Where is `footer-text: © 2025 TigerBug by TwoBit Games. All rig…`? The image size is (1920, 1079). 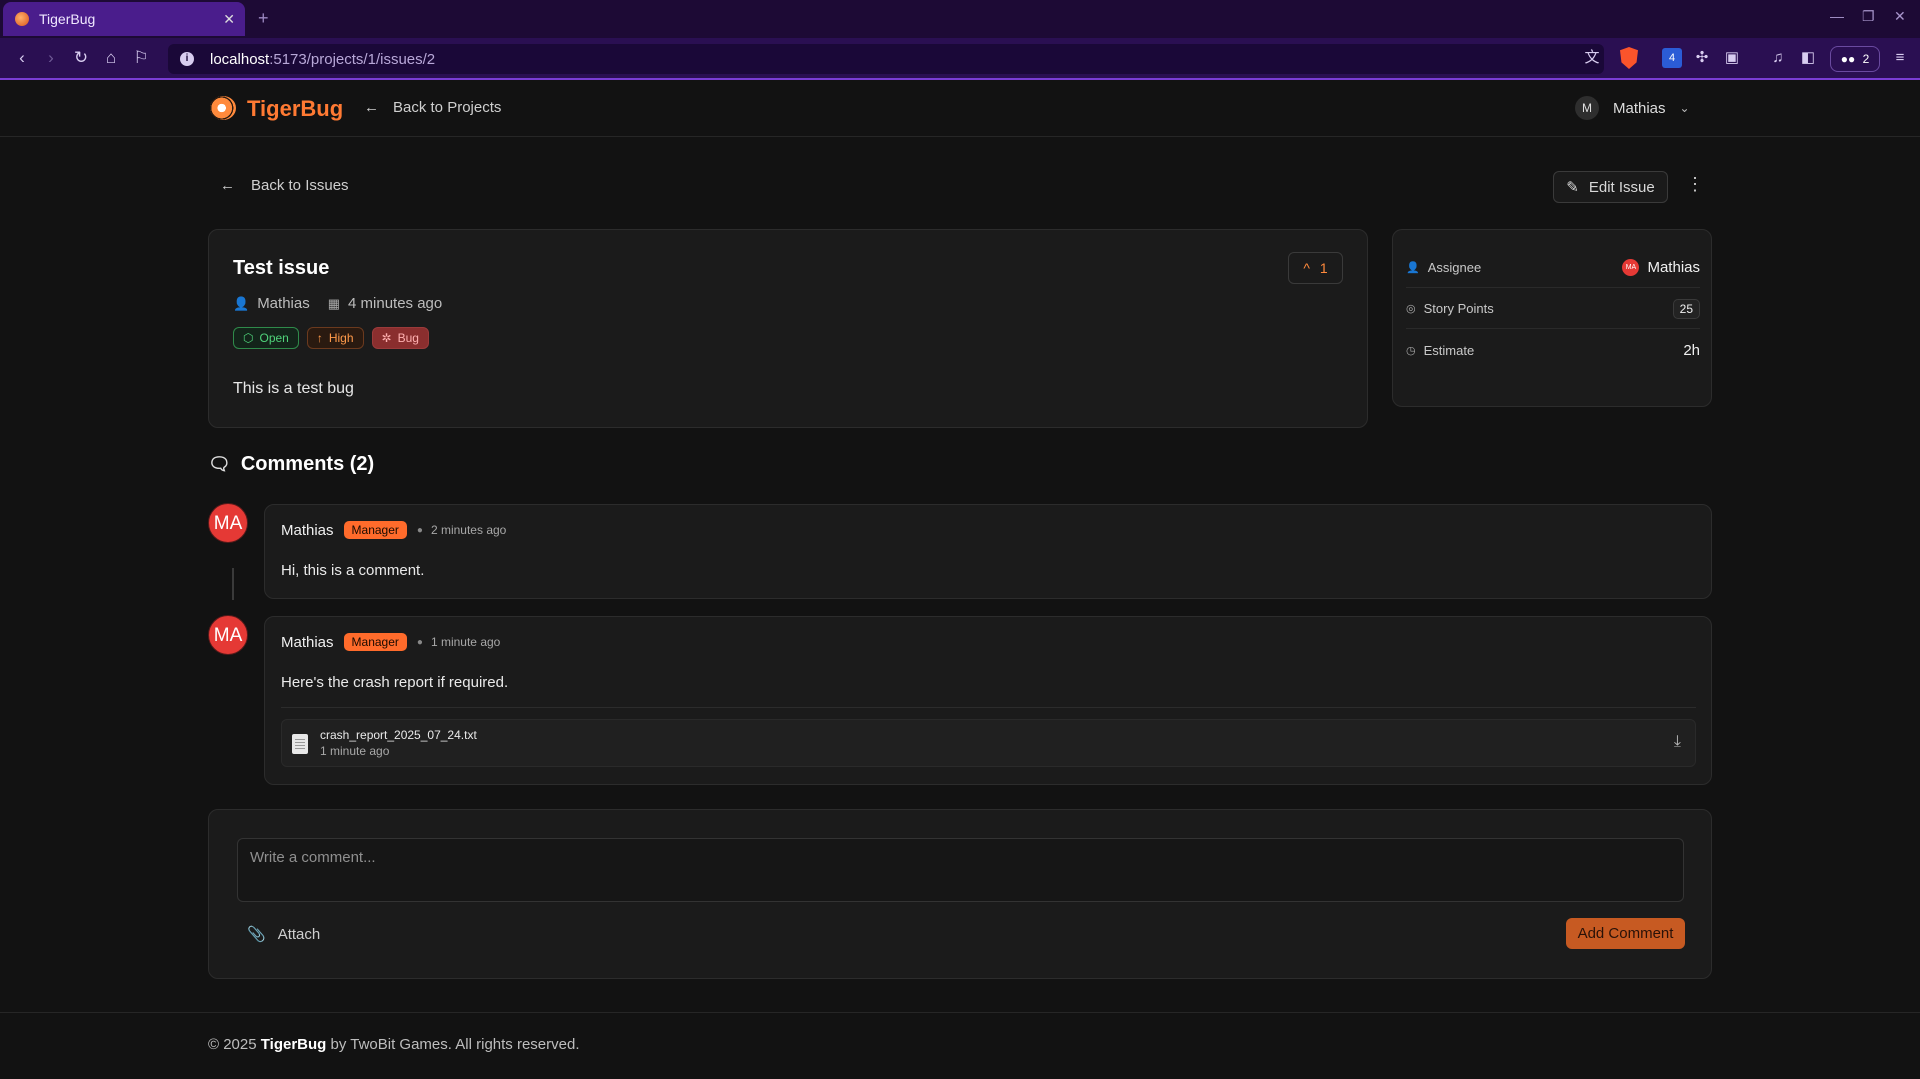
footer-text: © 2025 TigerBug by TwoBit Games. All rig… is located at coordinates (394, 1044).